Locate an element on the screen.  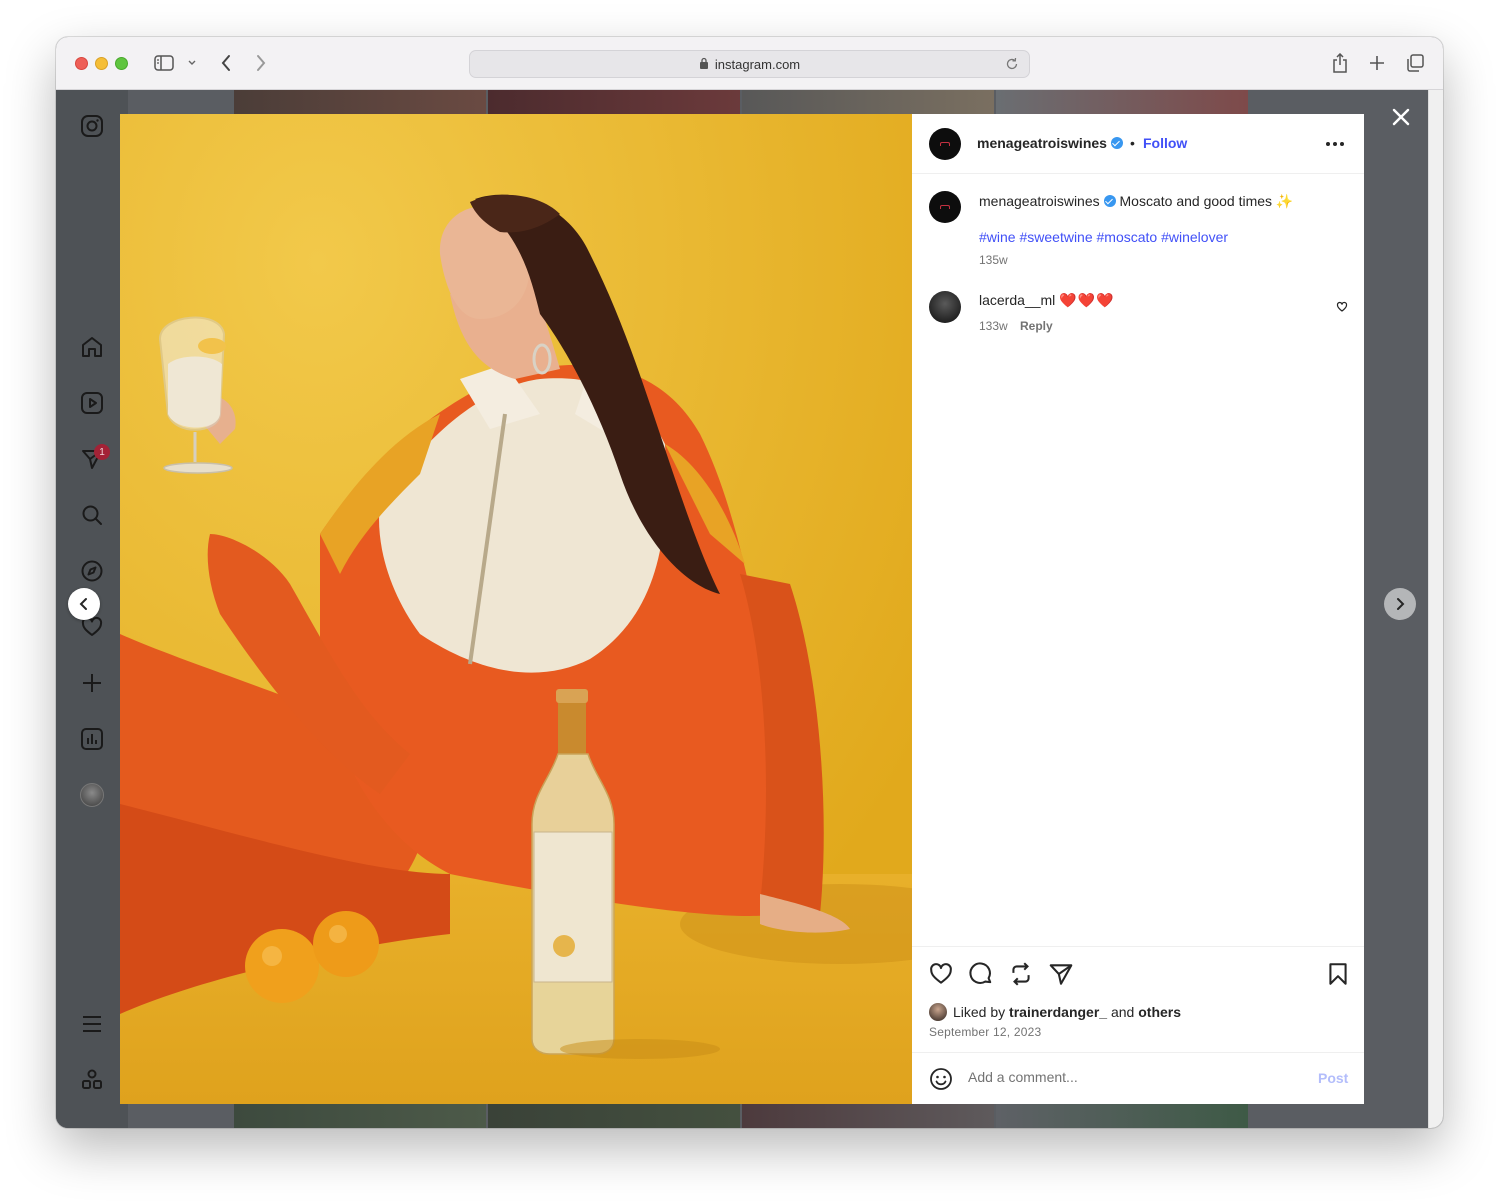
save-bookmark-icon is located at coordinates (1338, 974).